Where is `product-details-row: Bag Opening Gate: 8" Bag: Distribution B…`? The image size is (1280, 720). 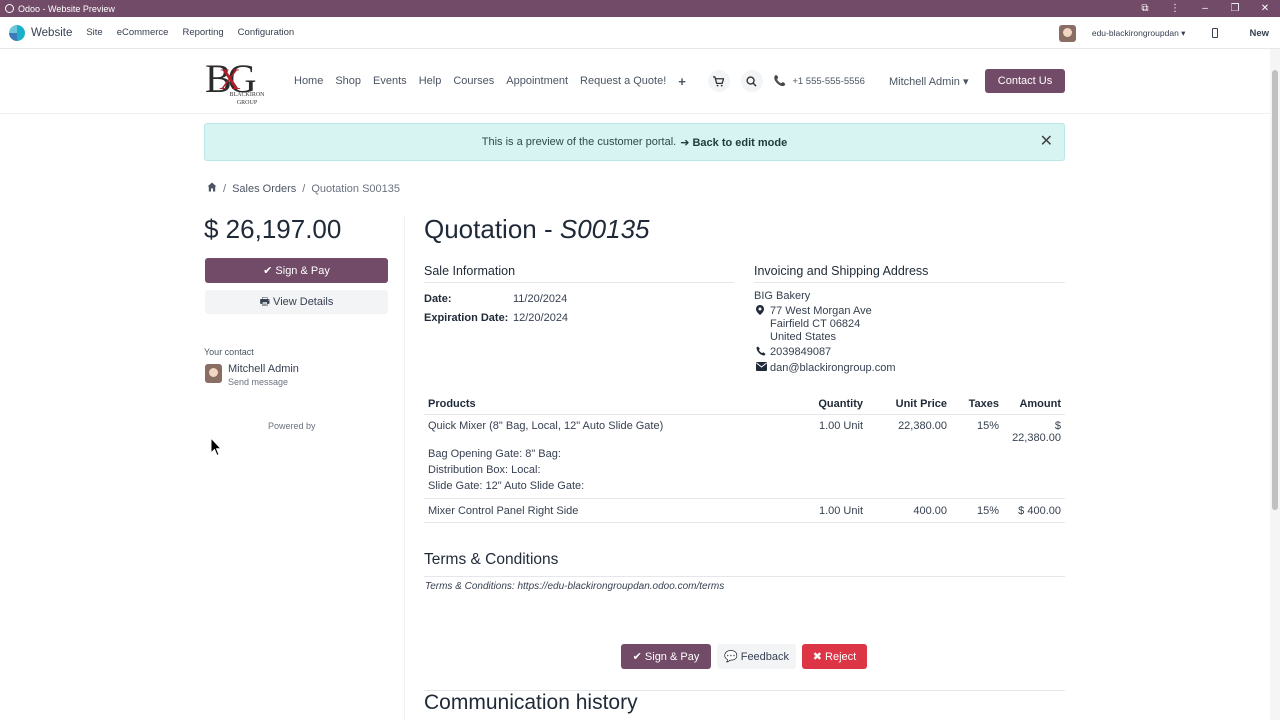
product-details-row: Bag Opening Gate: 8" Bag: Distribution B… is located at coordinates (744, 472).